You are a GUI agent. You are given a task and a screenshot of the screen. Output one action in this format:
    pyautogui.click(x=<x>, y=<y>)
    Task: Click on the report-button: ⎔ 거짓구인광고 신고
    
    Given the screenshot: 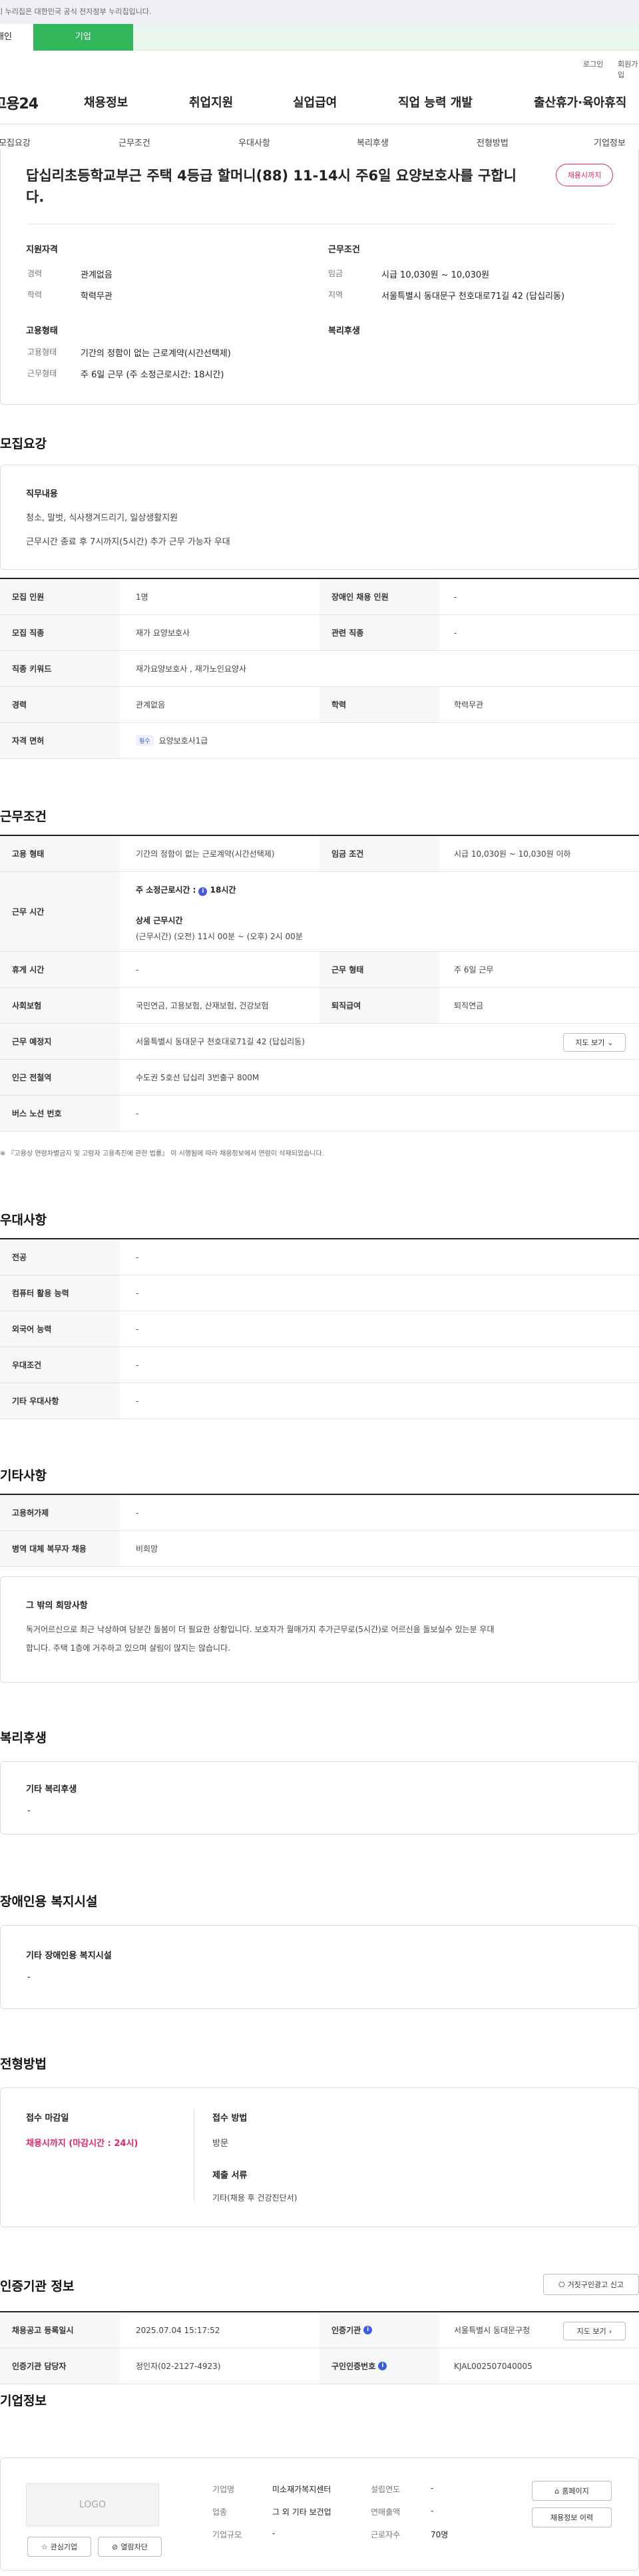 What is the action you would take?
    pyautogui.click(x=591, y=2284)
    